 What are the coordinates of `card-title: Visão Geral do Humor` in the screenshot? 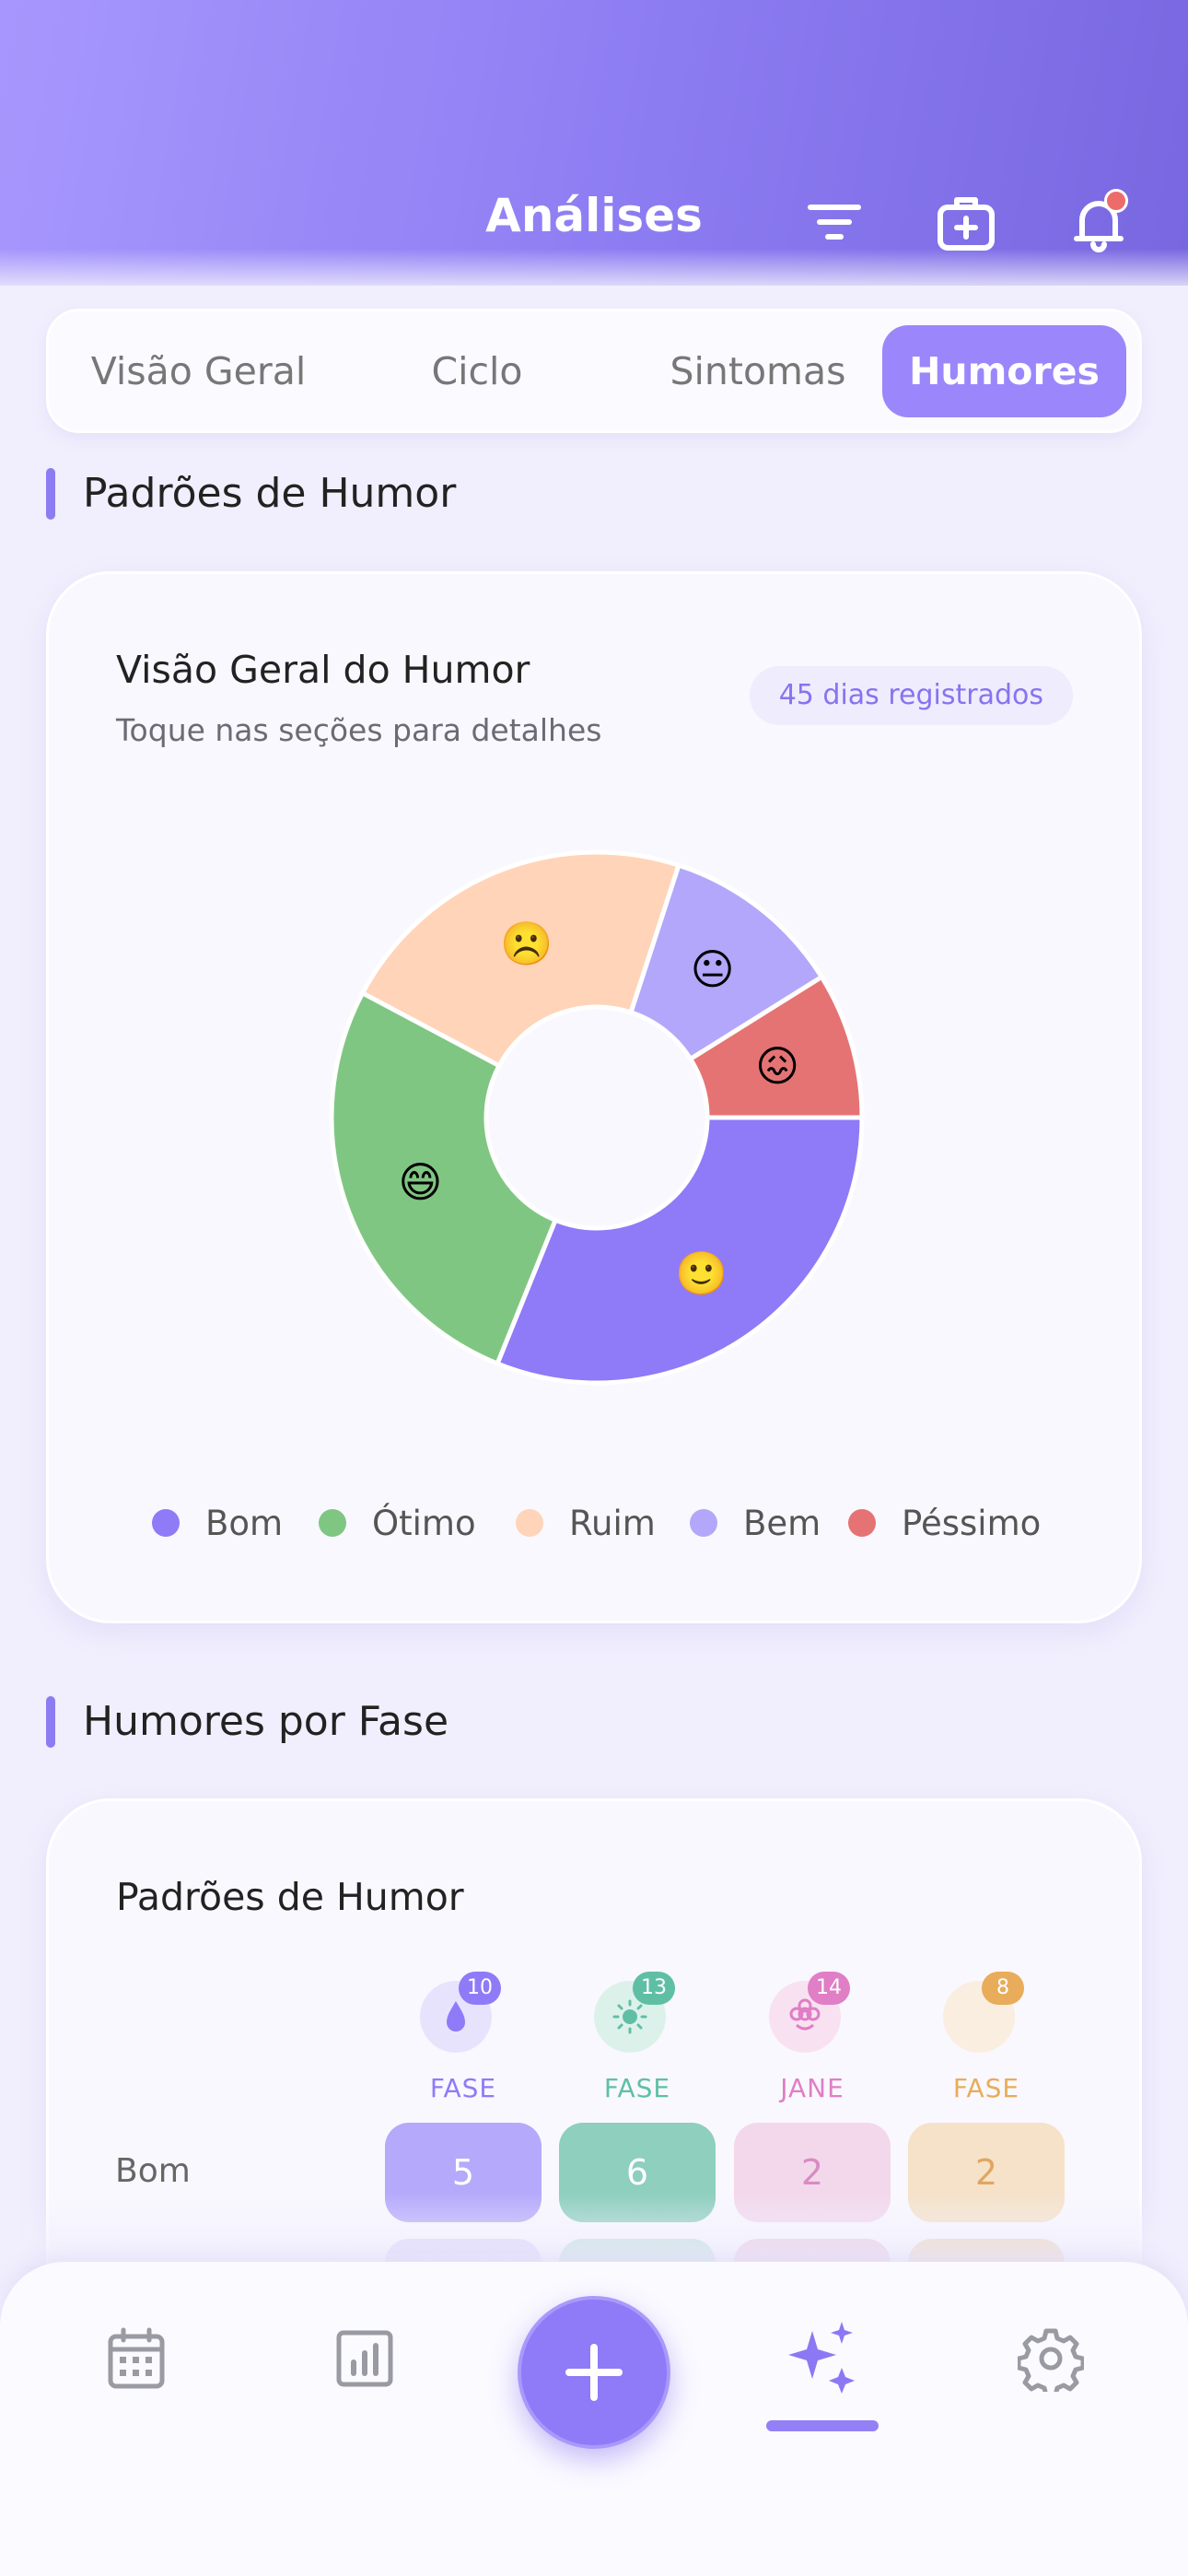 It's located at (323, 670).